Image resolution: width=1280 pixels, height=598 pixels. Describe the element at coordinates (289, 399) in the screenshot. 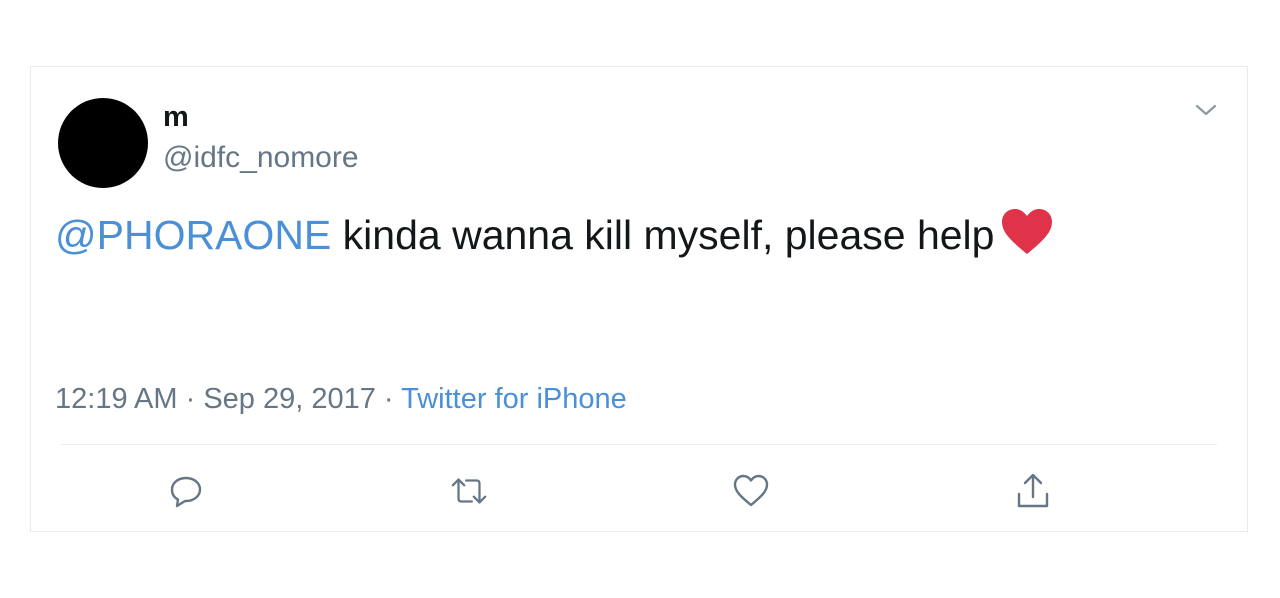

I see `tweet-date: Sep 29, 2017` at that location.